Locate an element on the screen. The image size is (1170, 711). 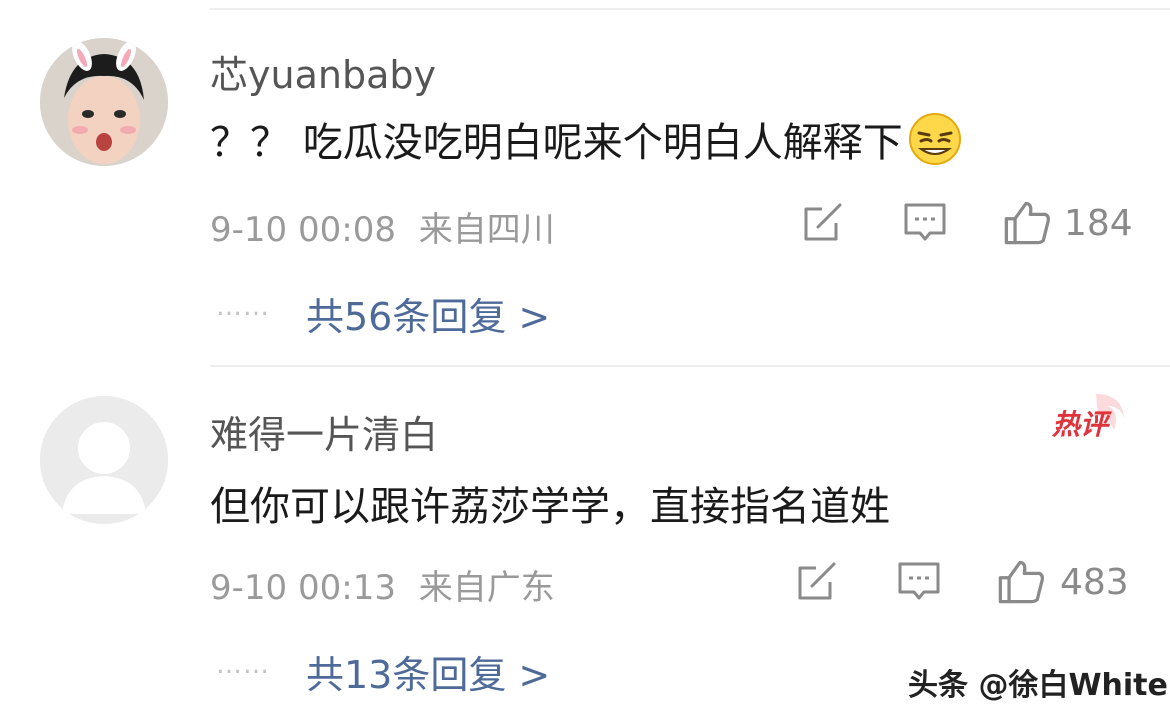
like-count: 184 is located at coordinates (1098, 223).